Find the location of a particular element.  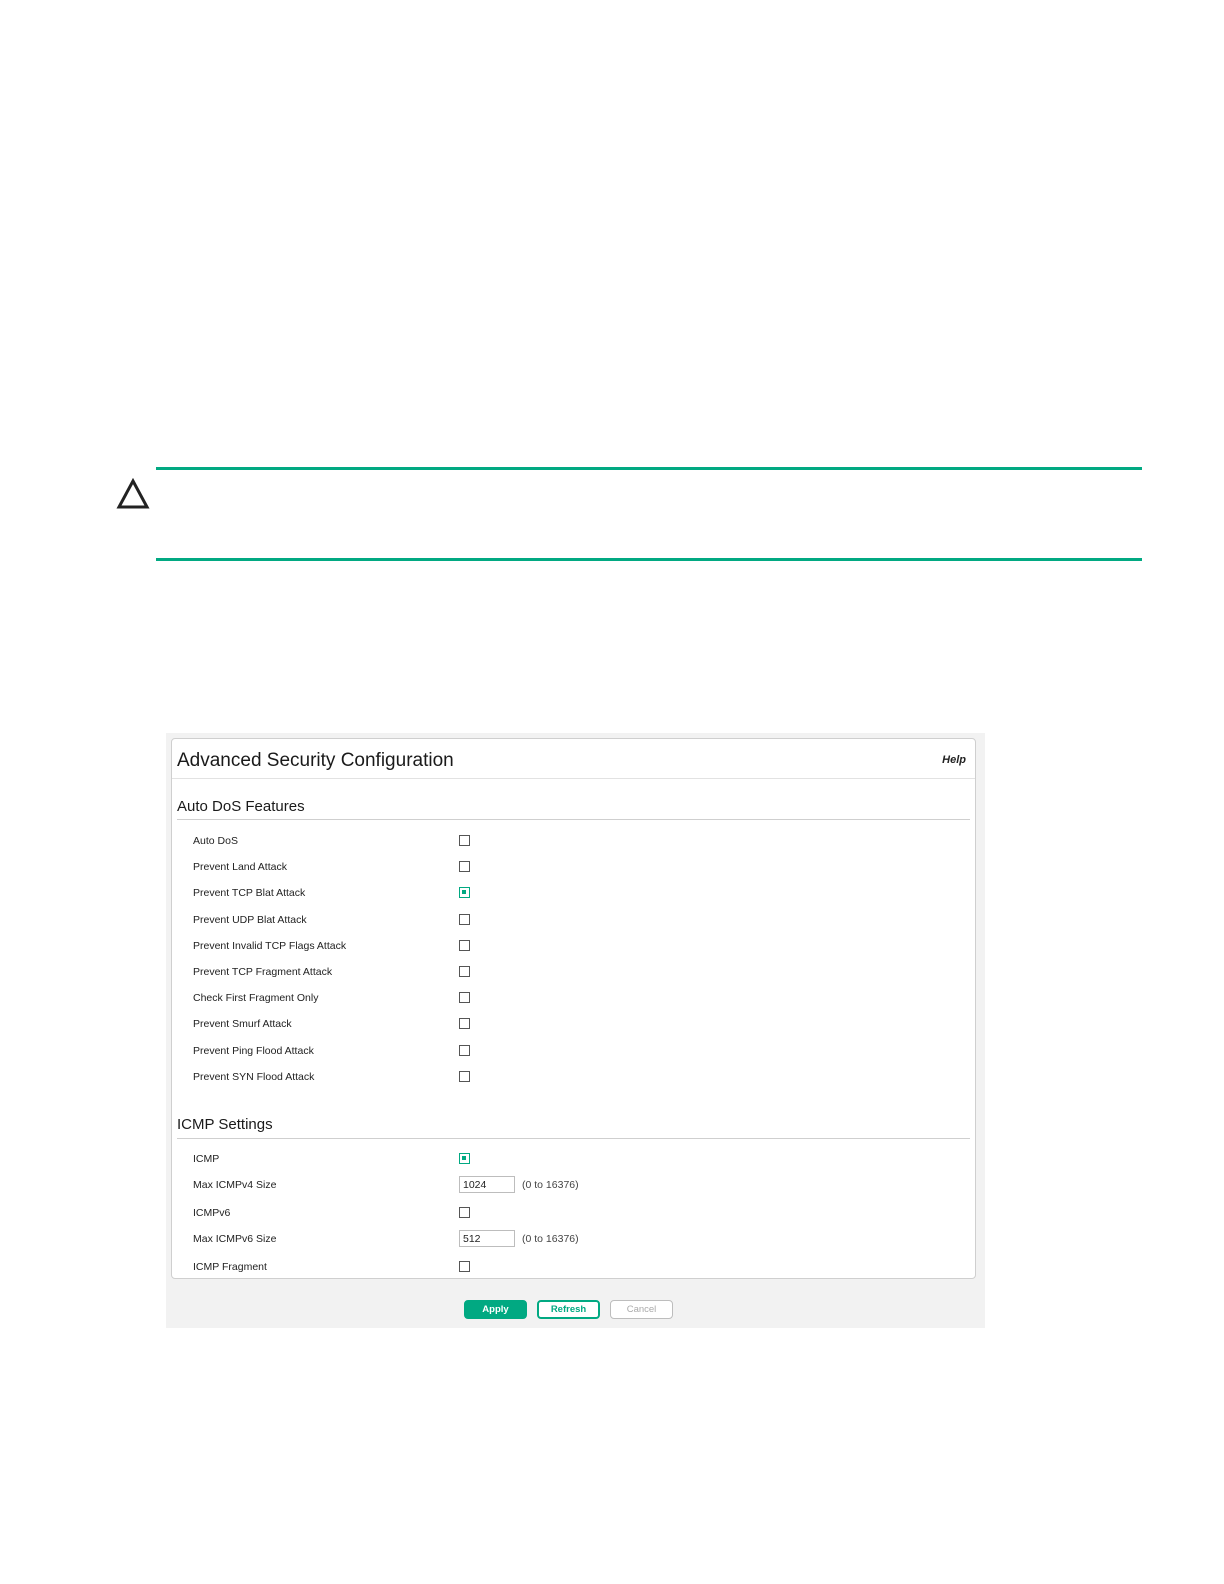

auto-dos-row: Prevent Invalid TCP Flags Attack is located at coordinates (573, 947).